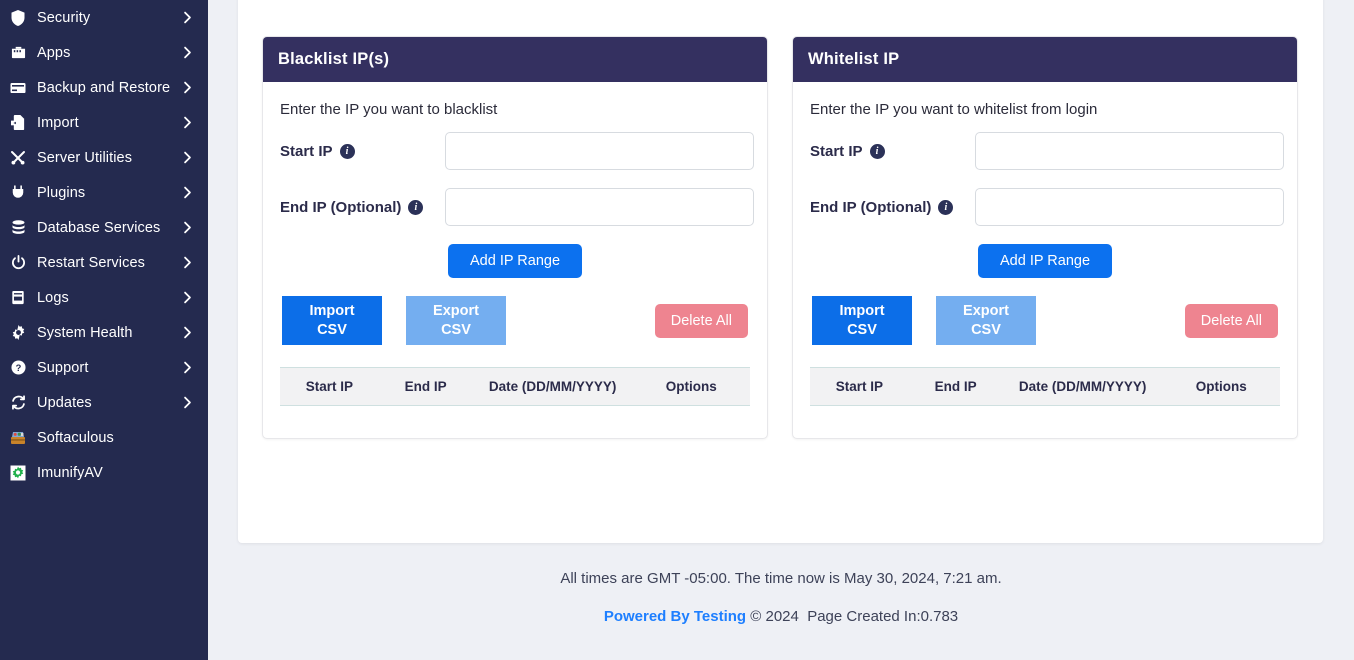 This screenshot has width=1354, height=660. I want to click on imunify-icon, so click(18, 473).